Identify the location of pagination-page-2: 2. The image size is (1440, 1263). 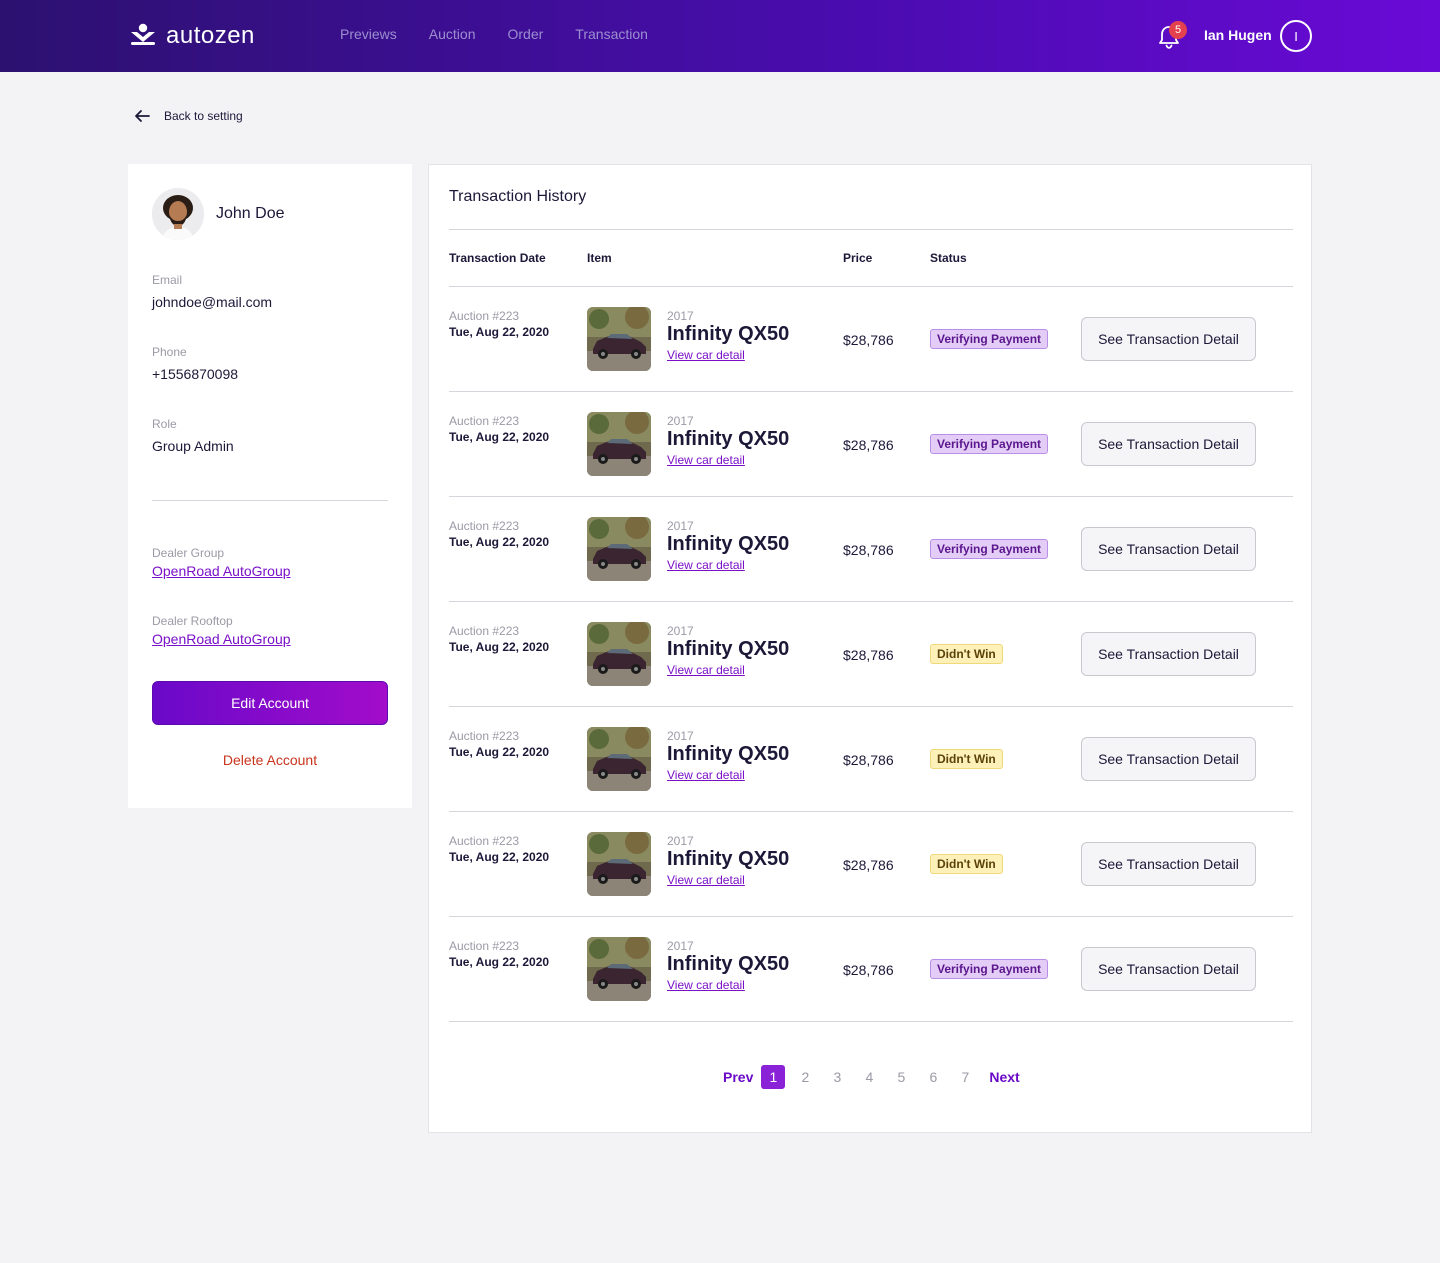
(805, 1077).